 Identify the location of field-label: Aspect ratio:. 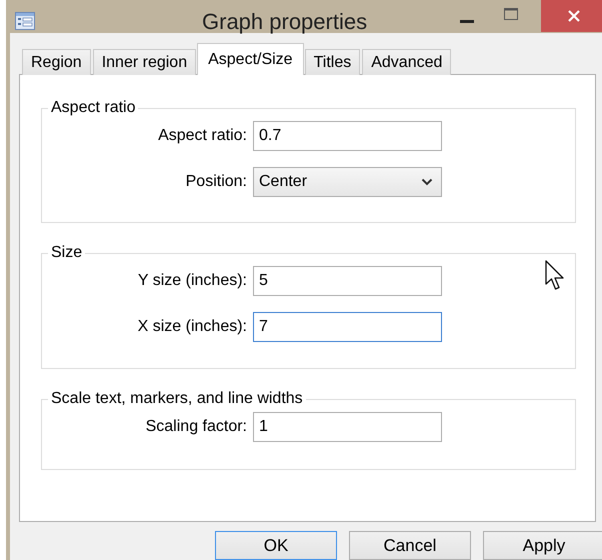
(202, 136).